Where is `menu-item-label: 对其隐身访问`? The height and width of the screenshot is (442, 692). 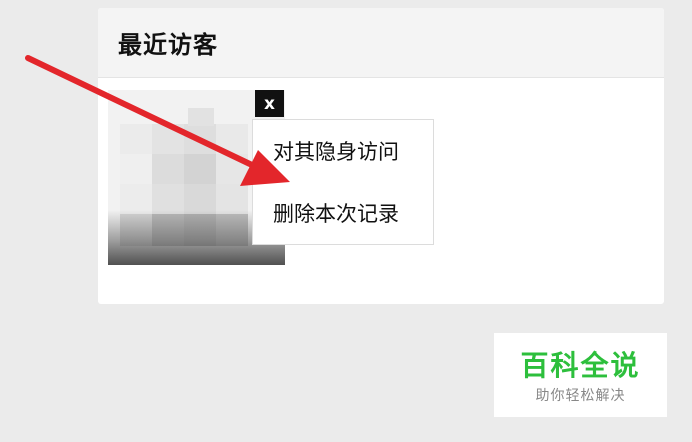
menu-item-label: 对其隐身访问 is located at coordinates (336, 152).